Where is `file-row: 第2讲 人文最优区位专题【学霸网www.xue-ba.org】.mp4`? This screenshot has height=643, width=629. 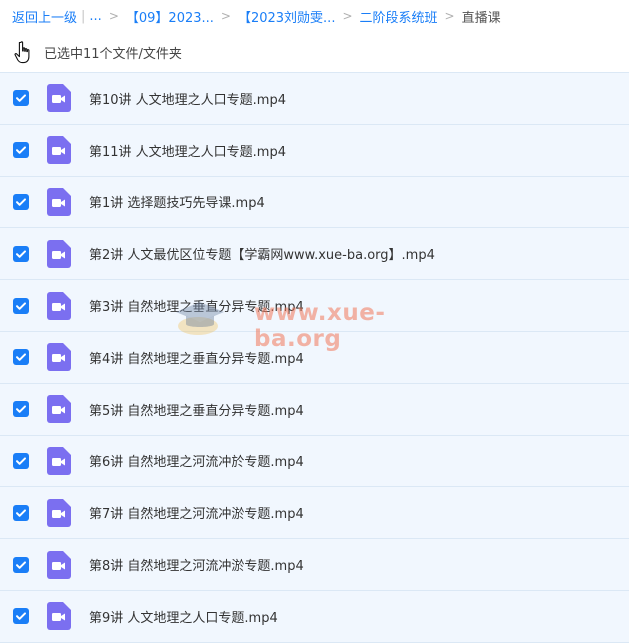 file-row: 第2讲 人文最优区位专题【学霸网www.xue-ba.org】.mp4 is located at coordinates (314, 254).